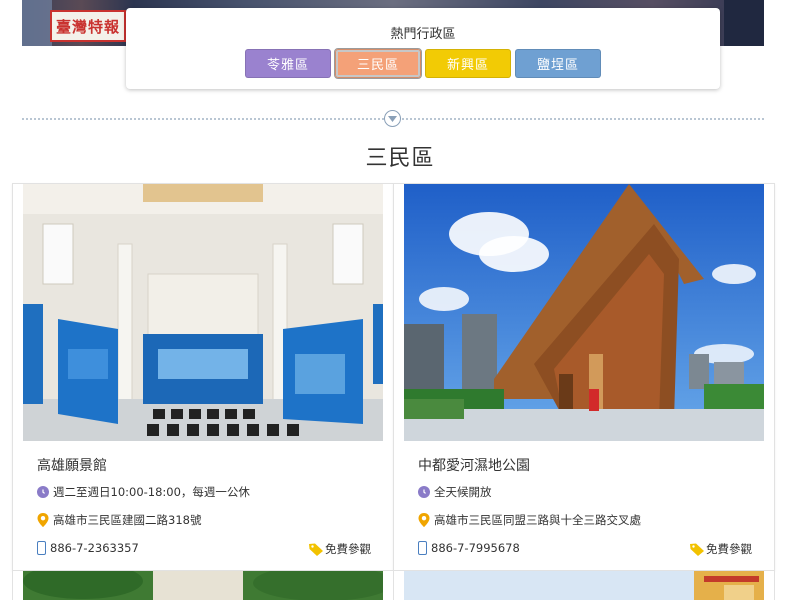 Image resolution: width=800 pixels, height=600 pixels. Describe the element at coordinates (88, 26) in the screenshot. I see `banner-sign: 臺灣特報` at that location.